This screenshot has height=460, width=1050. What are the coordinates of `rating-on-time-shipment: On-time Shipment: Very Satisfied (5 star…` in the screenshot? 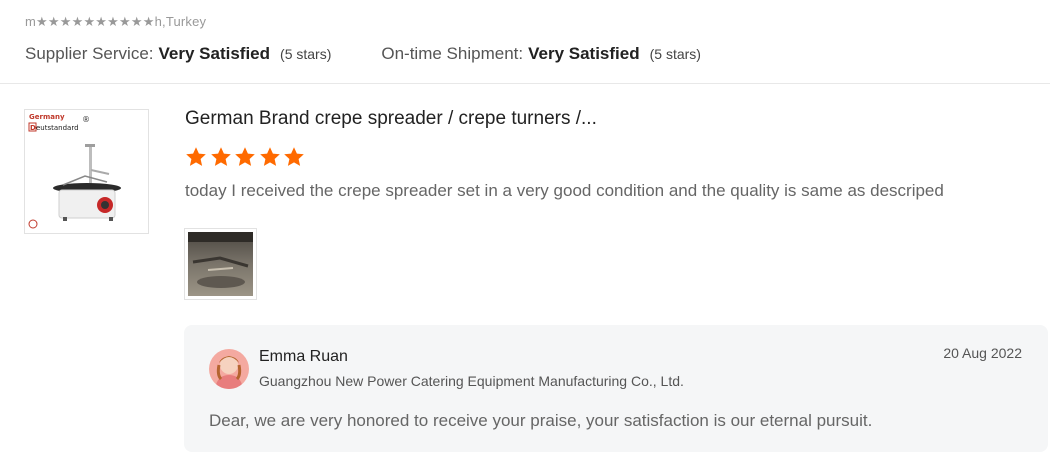 It's located at (541, 54).